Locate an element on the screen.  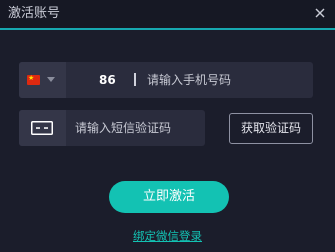
sms-code-input is located at coordinates (136, 128).